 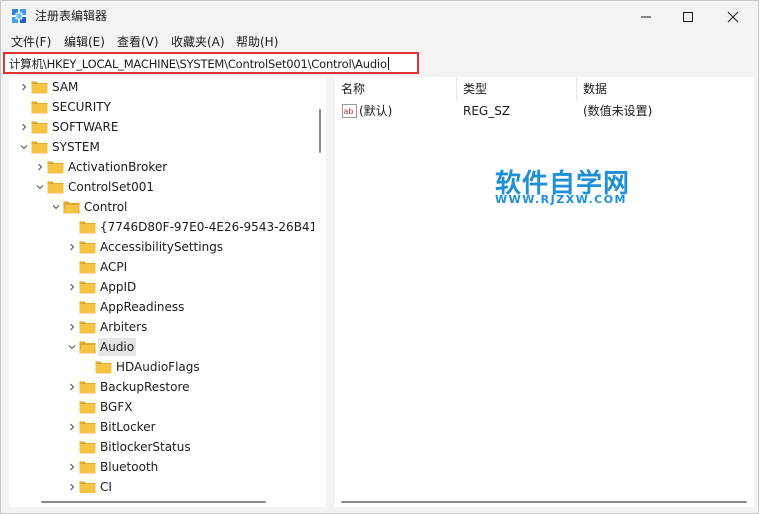 I want to click on close-icon, so click(x=733, y=16).